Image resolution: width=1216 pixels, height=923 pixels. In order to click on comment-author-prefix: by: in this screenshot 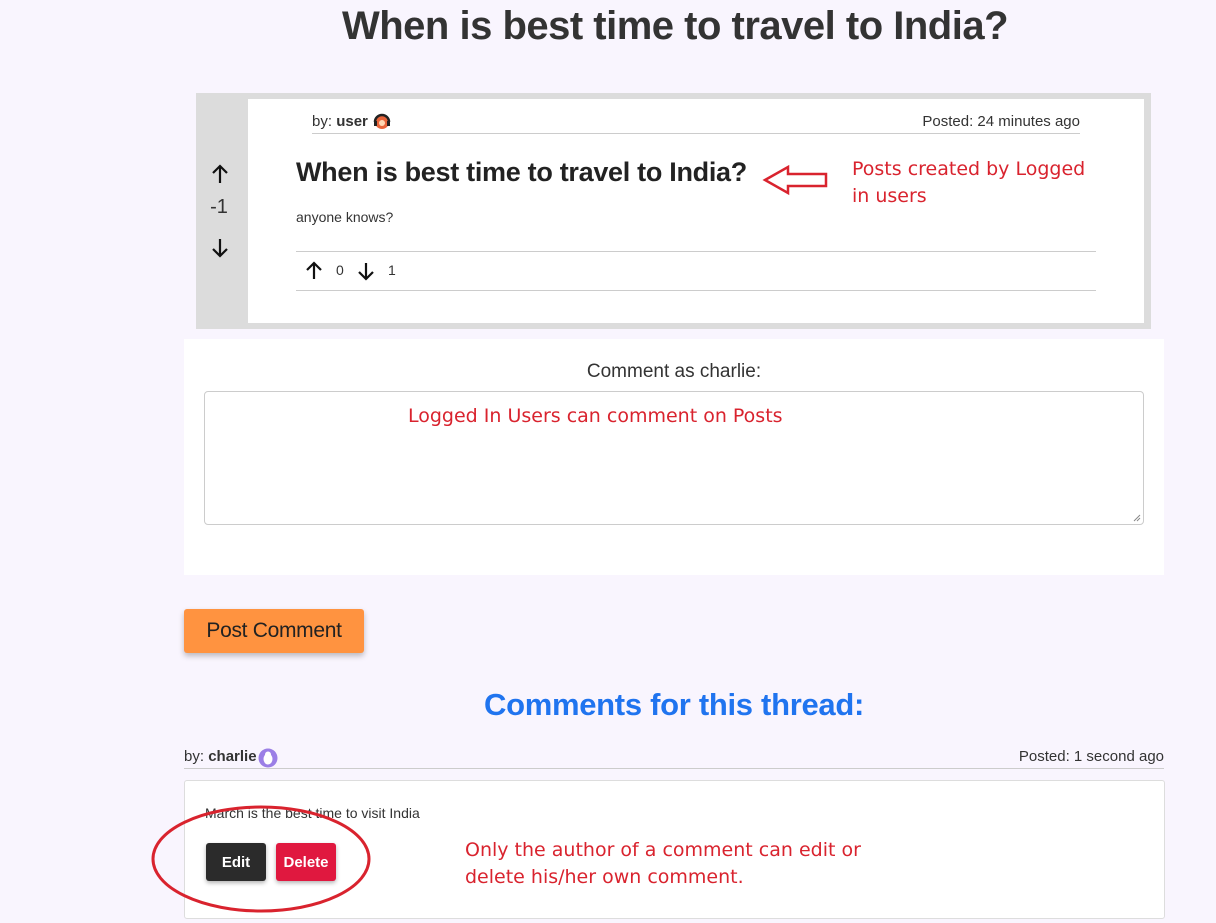, I will do `click(194, 756)`.